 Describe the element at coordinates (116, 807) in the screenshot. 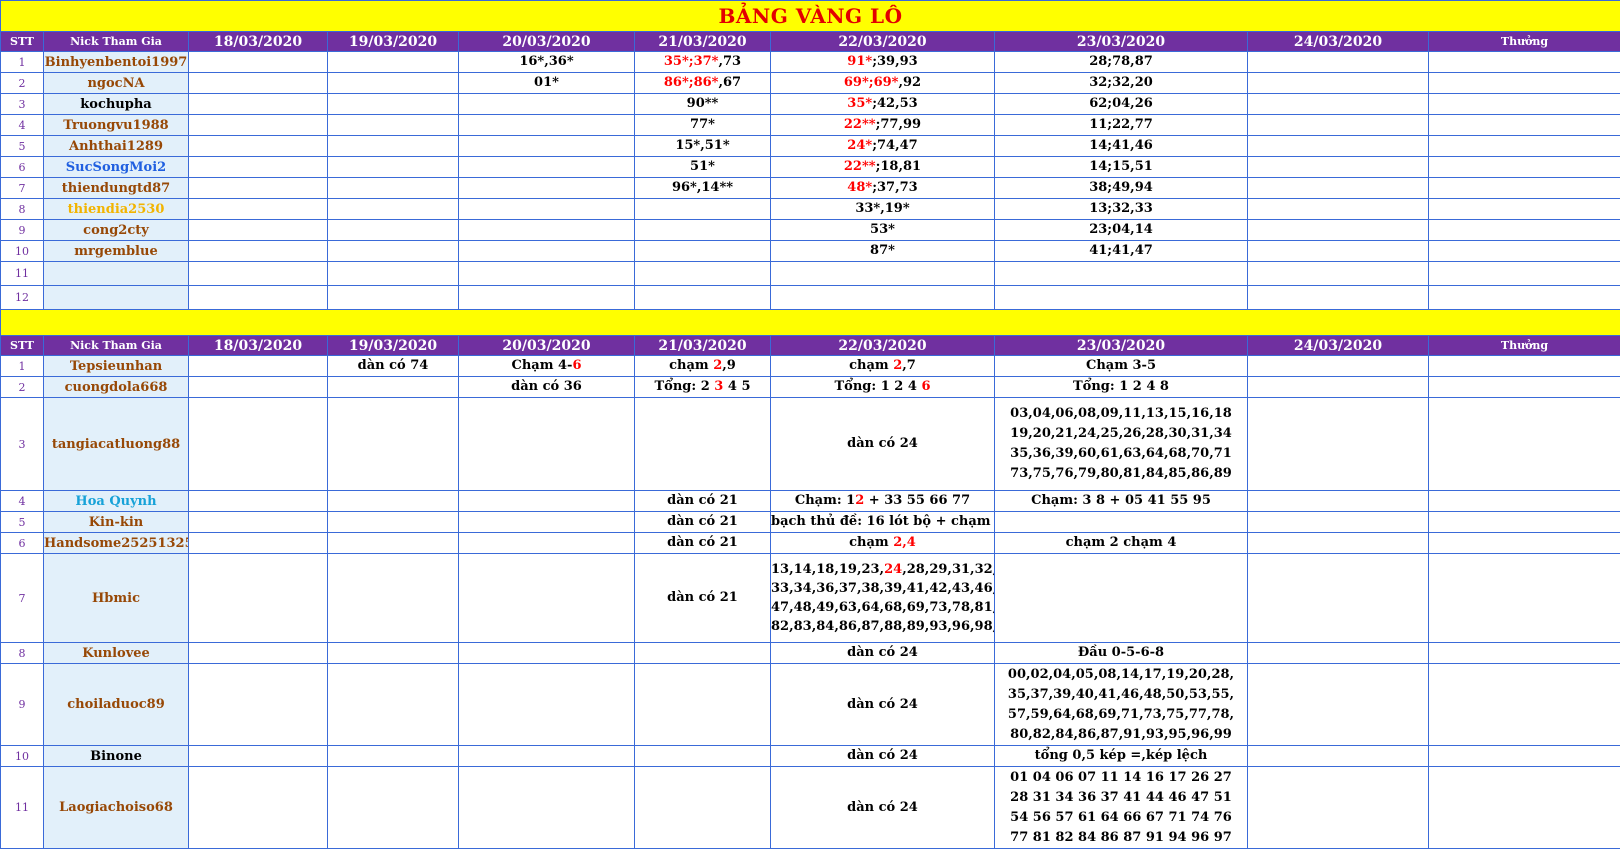

I see `nick-cell: Laogiachoiso68` at that location.